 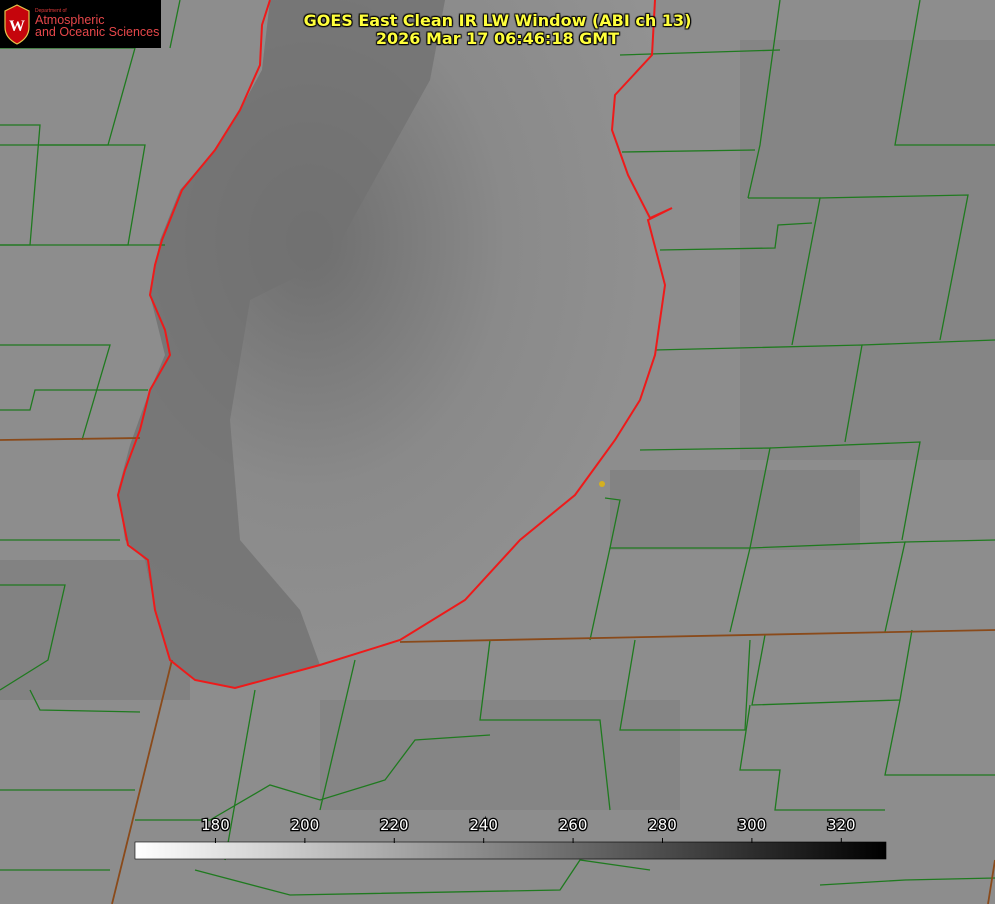 I want to click on station-marker, so click(x=602, y=484).